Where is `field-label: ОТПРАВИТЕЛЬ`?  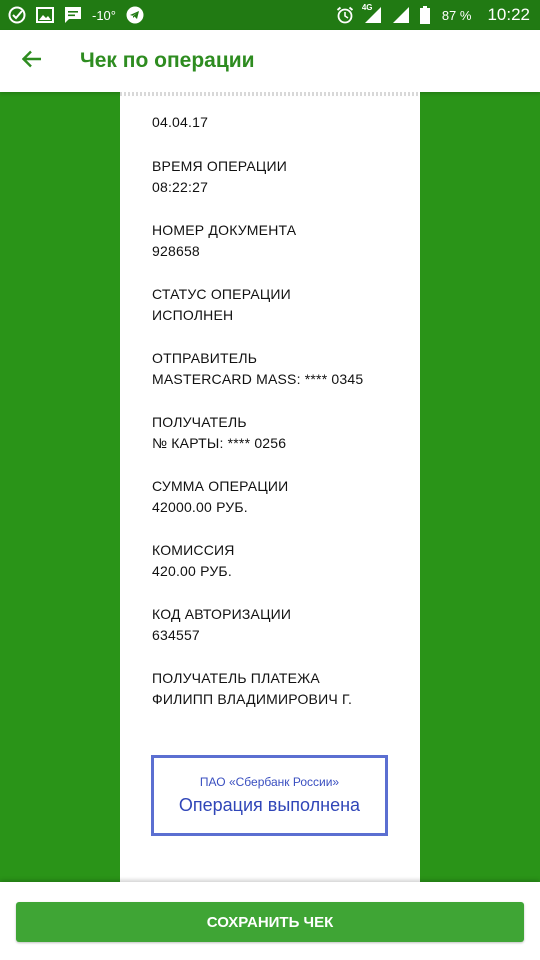
field-label: ОТПРАВИТЕЛЬ is located at coordinates (205, 358).